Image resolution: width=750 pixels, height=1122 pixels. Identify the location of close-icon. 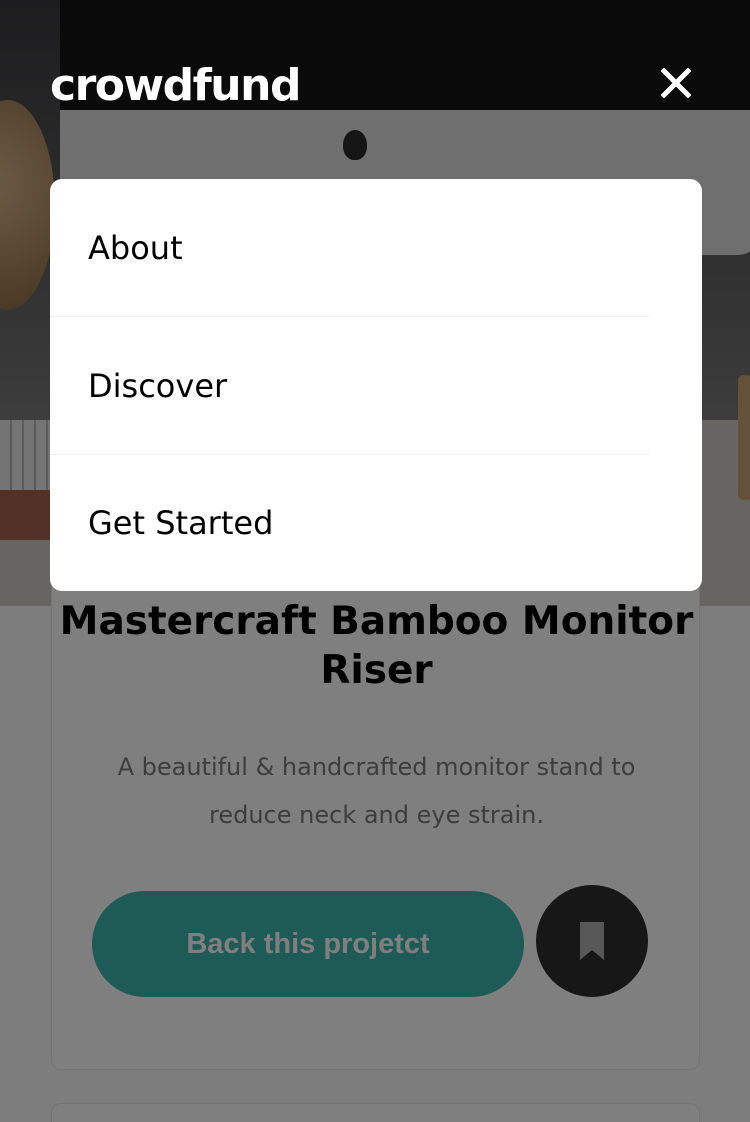
(676, 83).